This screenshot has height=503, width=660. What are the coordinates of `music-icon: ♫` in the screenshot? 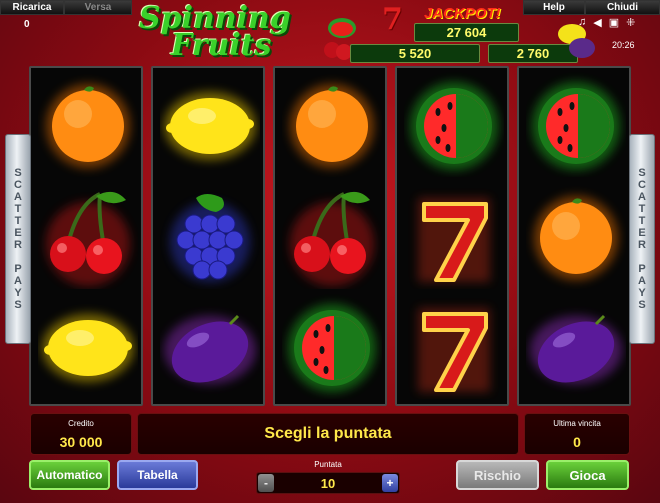 It's located at (582, 22).